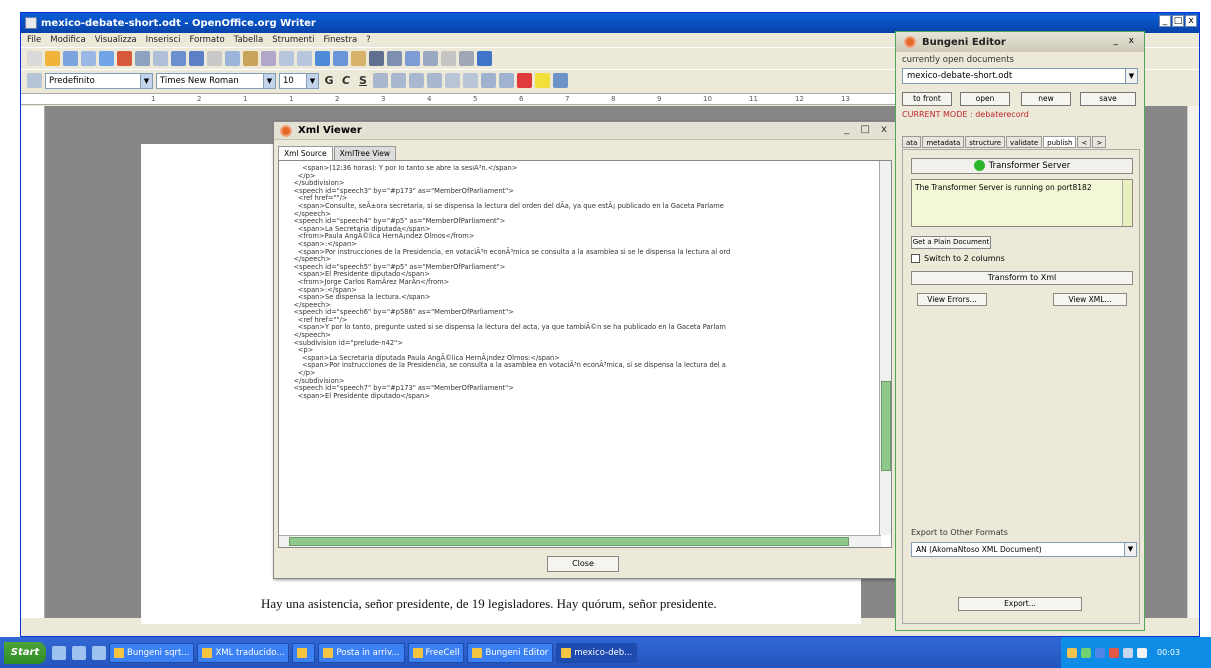  What do you see at coordinates (506, 80) in the screenshot?
I see `increase-indent-icon` at bounding box center [506, 80].